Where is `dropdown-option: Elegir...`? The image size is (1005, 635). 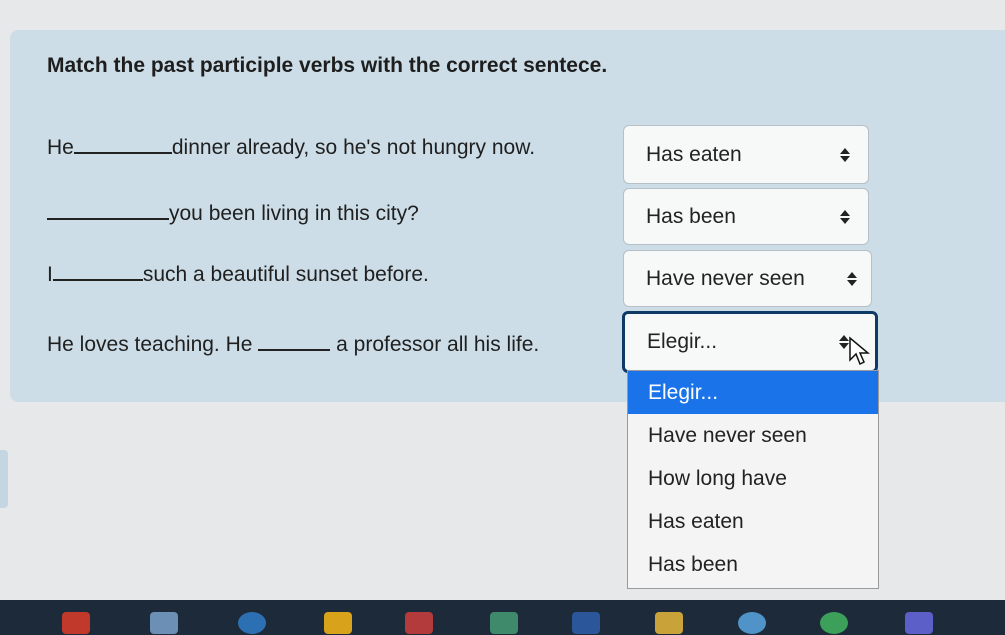 dropdown-option: Elegir... is located at coordinates (753, 392).